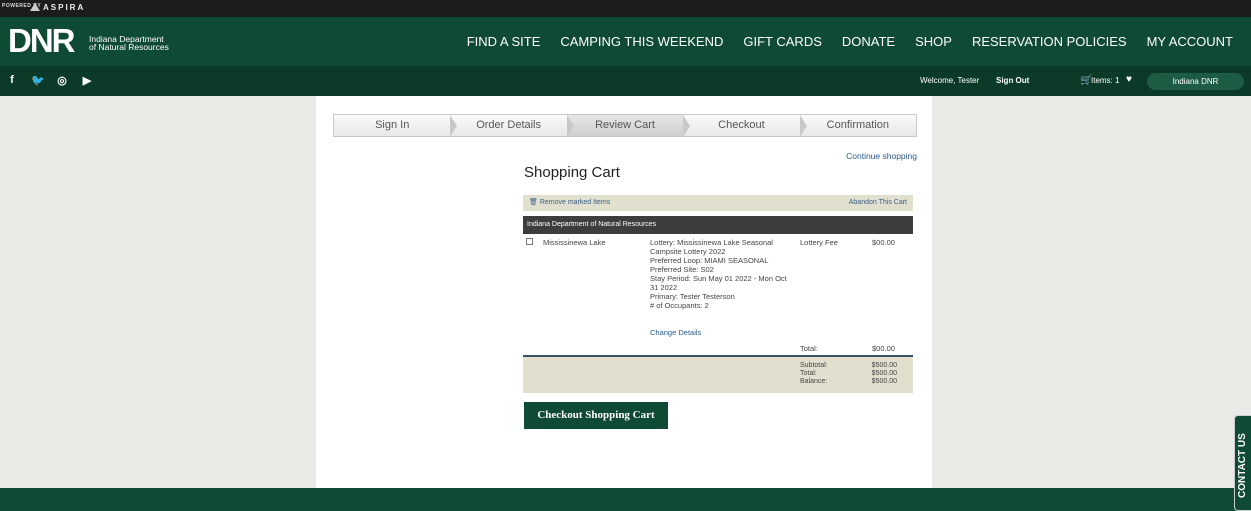 The width and height of the screenshot is (1251, 511). I want to click on heart-icon: ♥, so click(1129, 79).